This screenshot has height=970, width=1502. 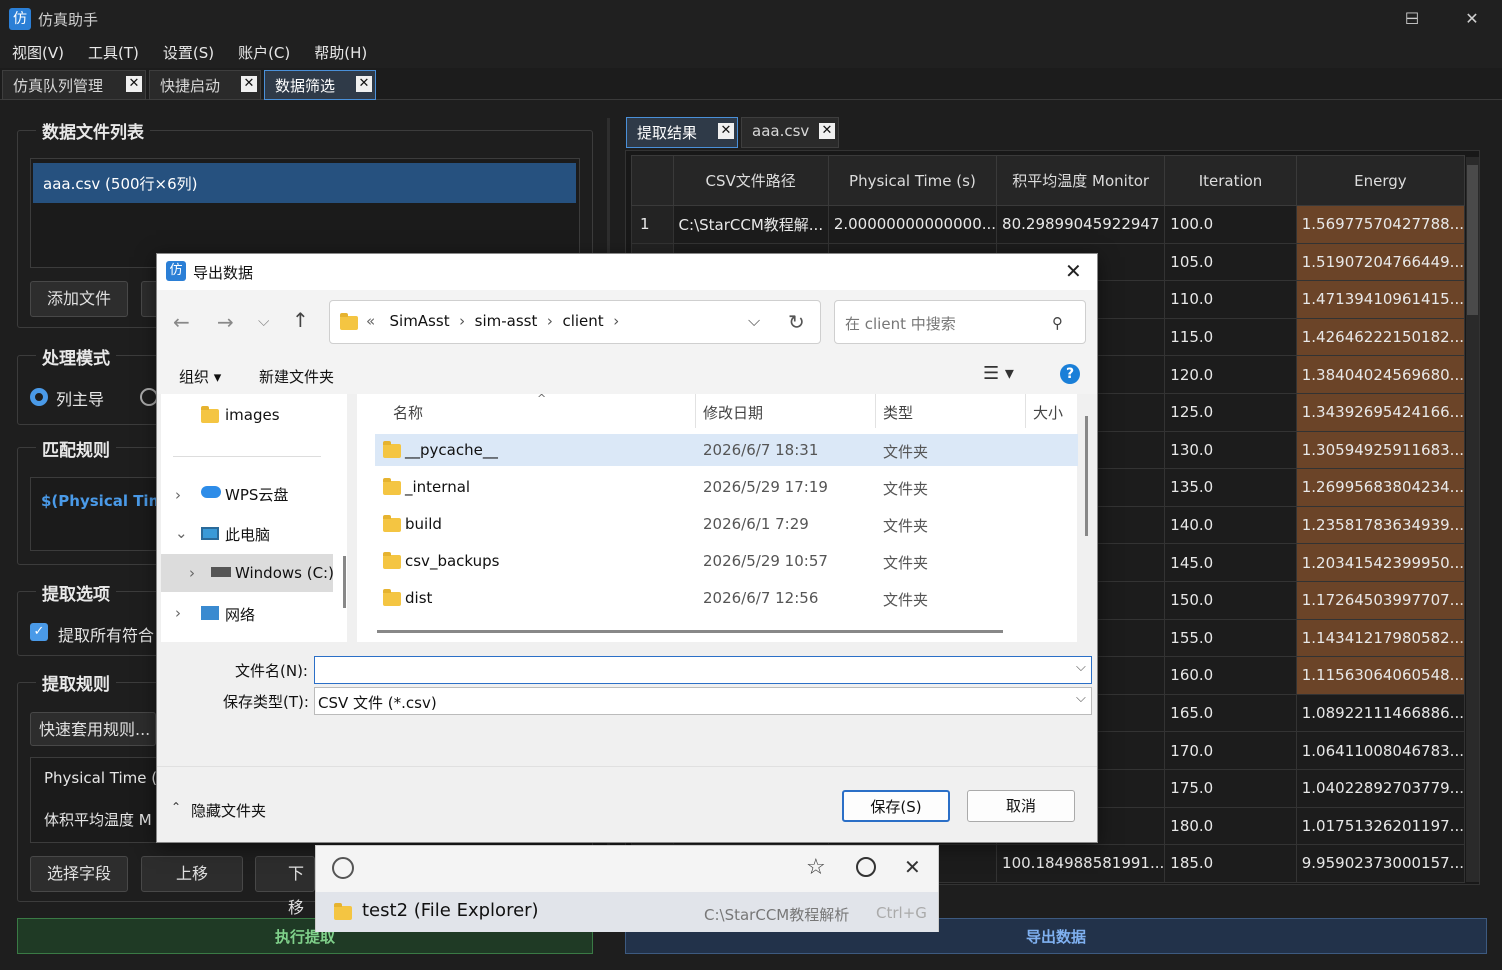 I want to click on table-cell: 150.0, so click(x=1230, y=600).